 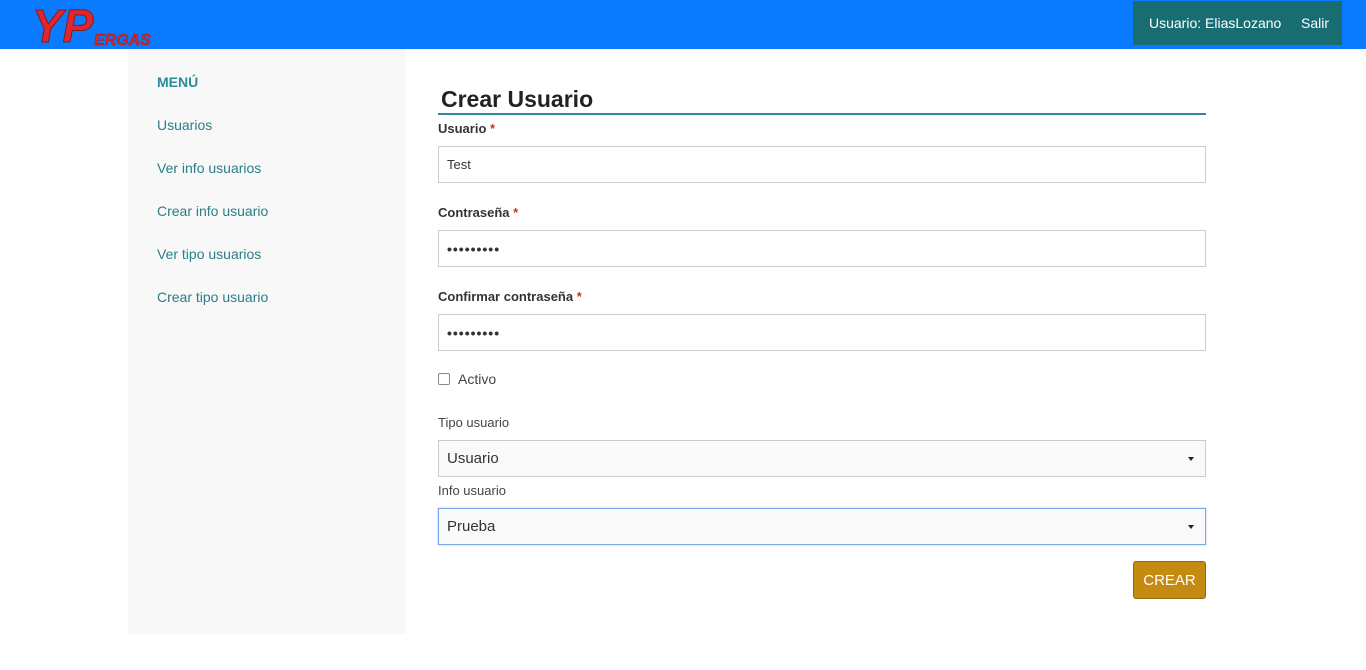 I want to click on activo-checkbox, so click(x=444, y=379).